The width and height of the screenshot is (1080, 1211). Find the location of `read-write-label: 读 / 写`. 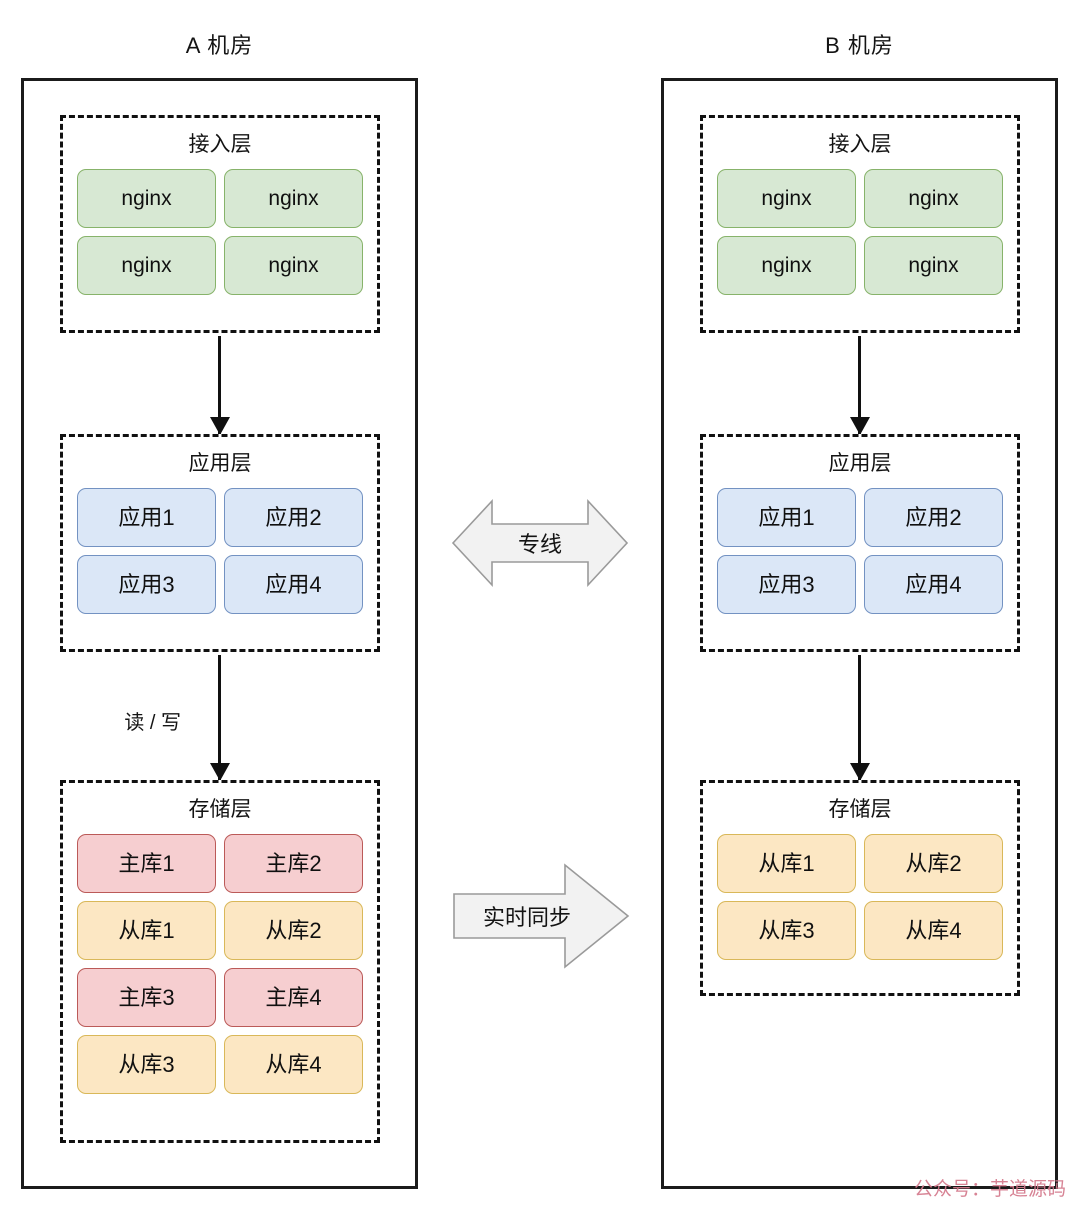

read-write-label: 读 / 写 is located at coordinates (152, 723).